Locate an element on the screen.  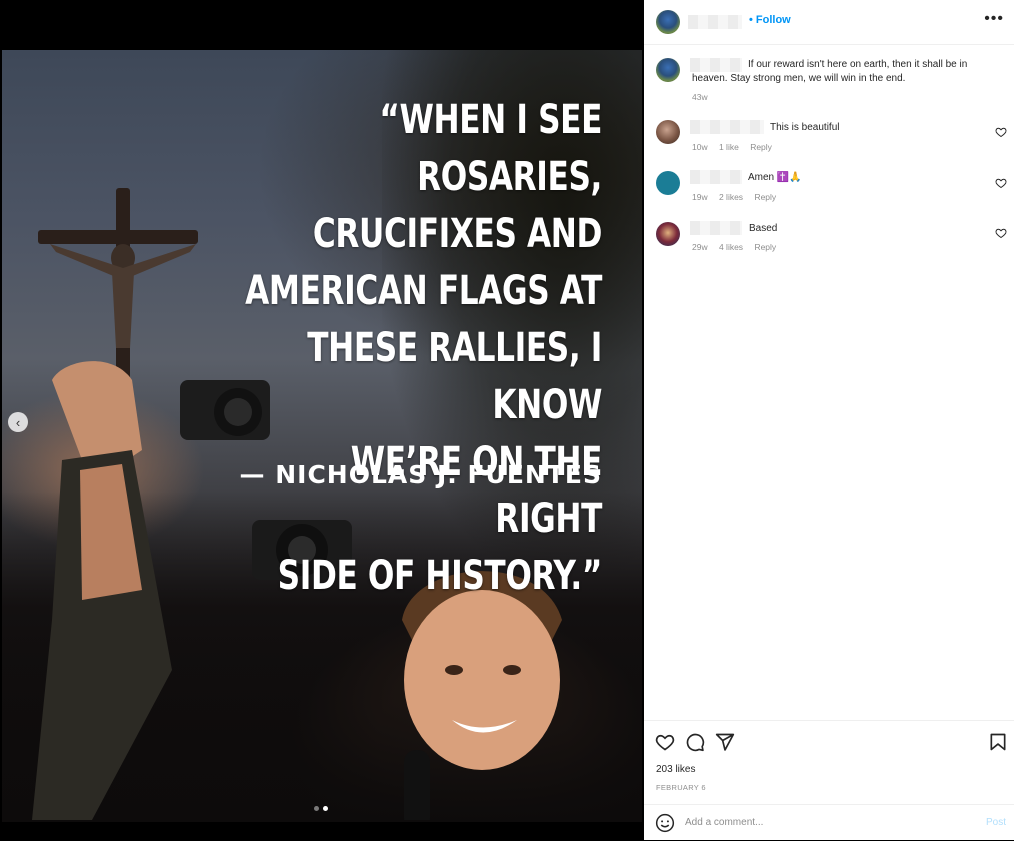
bookmark-icon is located at coordinates (998, 742).